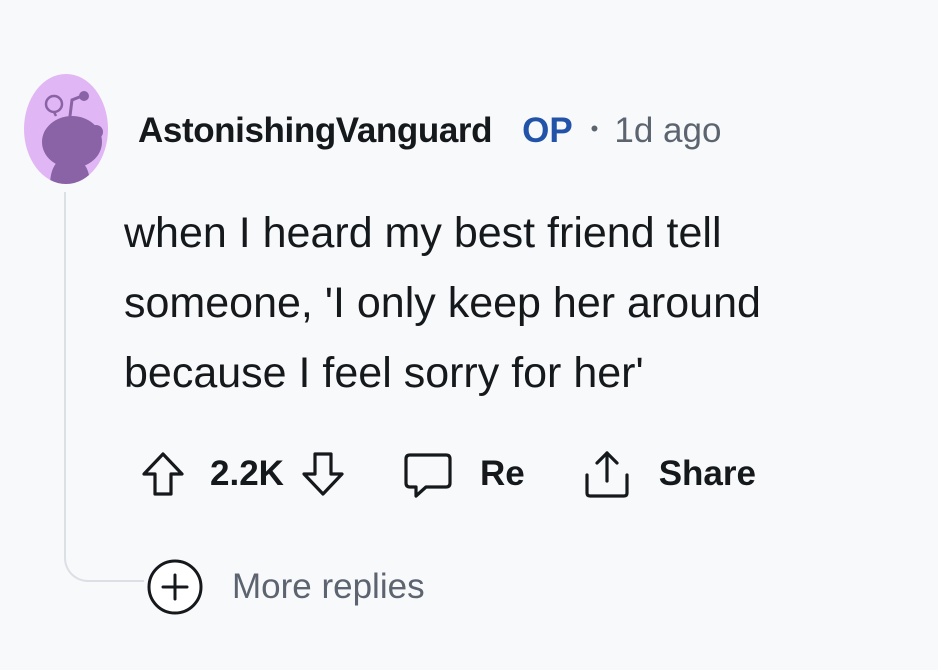  I want to click on thread-line, so click(65, 362).